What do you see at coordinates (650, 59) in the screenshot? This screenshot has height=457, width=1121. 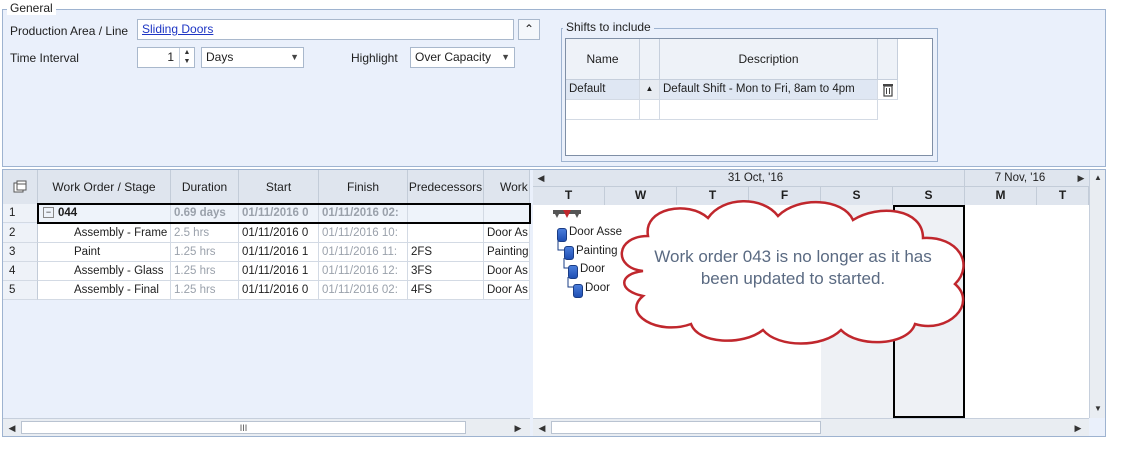 I see `shifts-header-sort` at bounding box center [650, 59].